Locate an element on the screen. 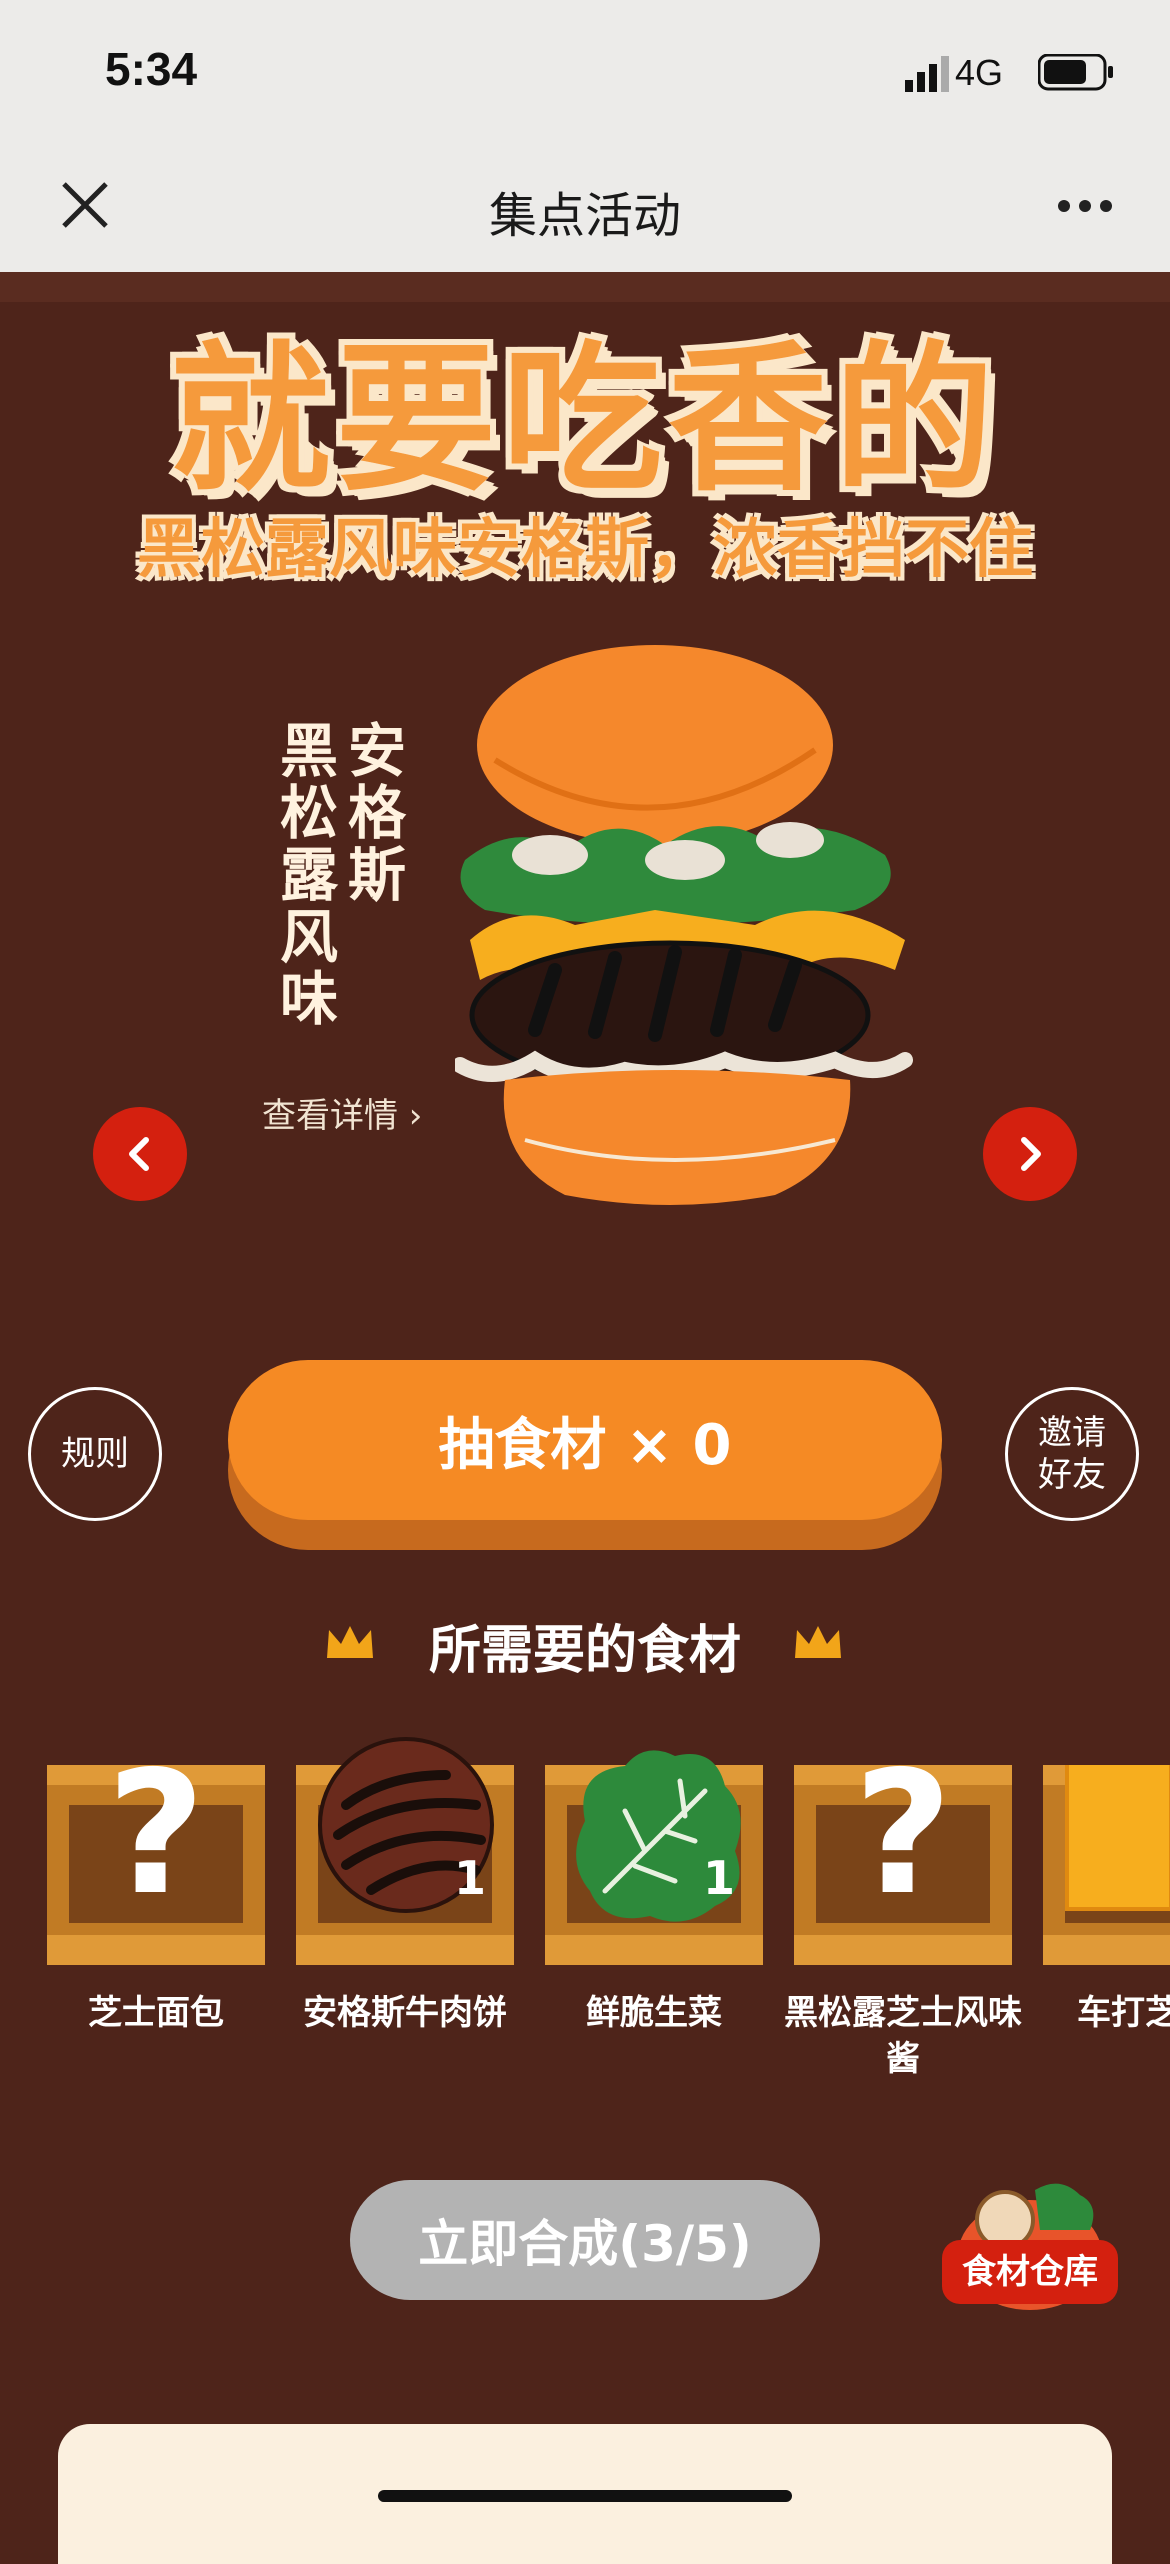 The width and height of the screenshot is (1170, 2564). network-type: 4G is located at coordinates (979, 72).